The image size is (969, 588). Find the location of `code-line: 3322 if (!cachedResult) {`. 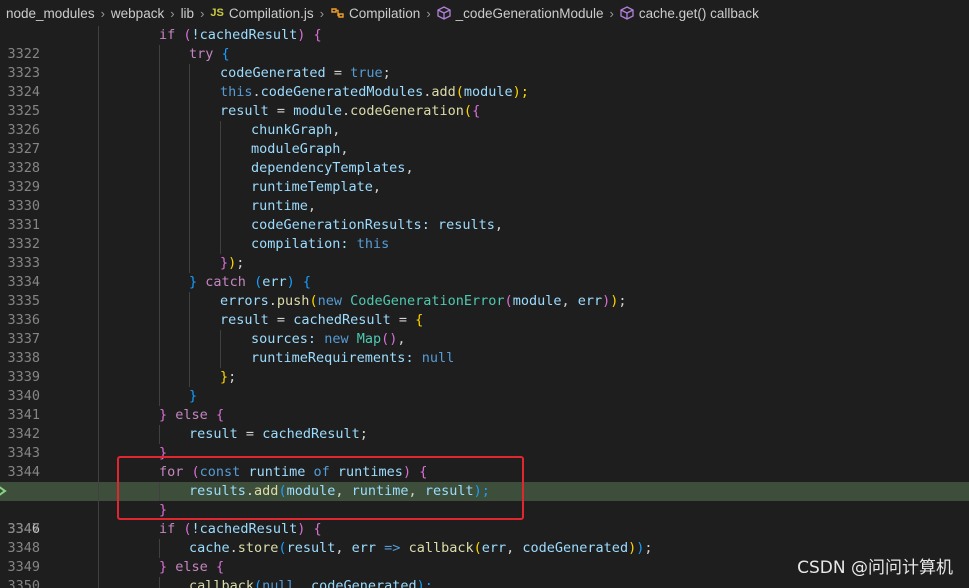

code-line: 3322 if (!cachedResult) { is located at coordinates (484, 44).